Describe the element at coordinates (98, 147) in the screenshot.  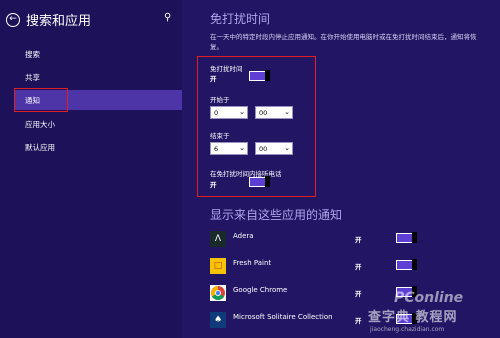
I see `nav-item-default-apps: 默认应用` at that location.